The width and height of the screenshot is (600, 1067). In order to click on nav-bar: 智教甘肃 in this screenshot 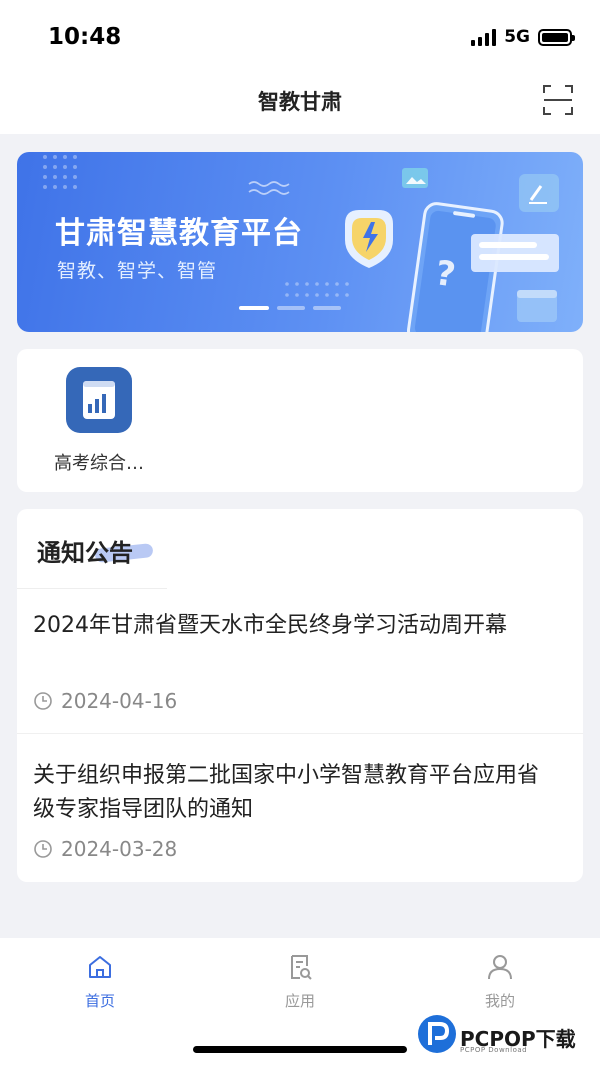, I will do `click(300, 103)`.